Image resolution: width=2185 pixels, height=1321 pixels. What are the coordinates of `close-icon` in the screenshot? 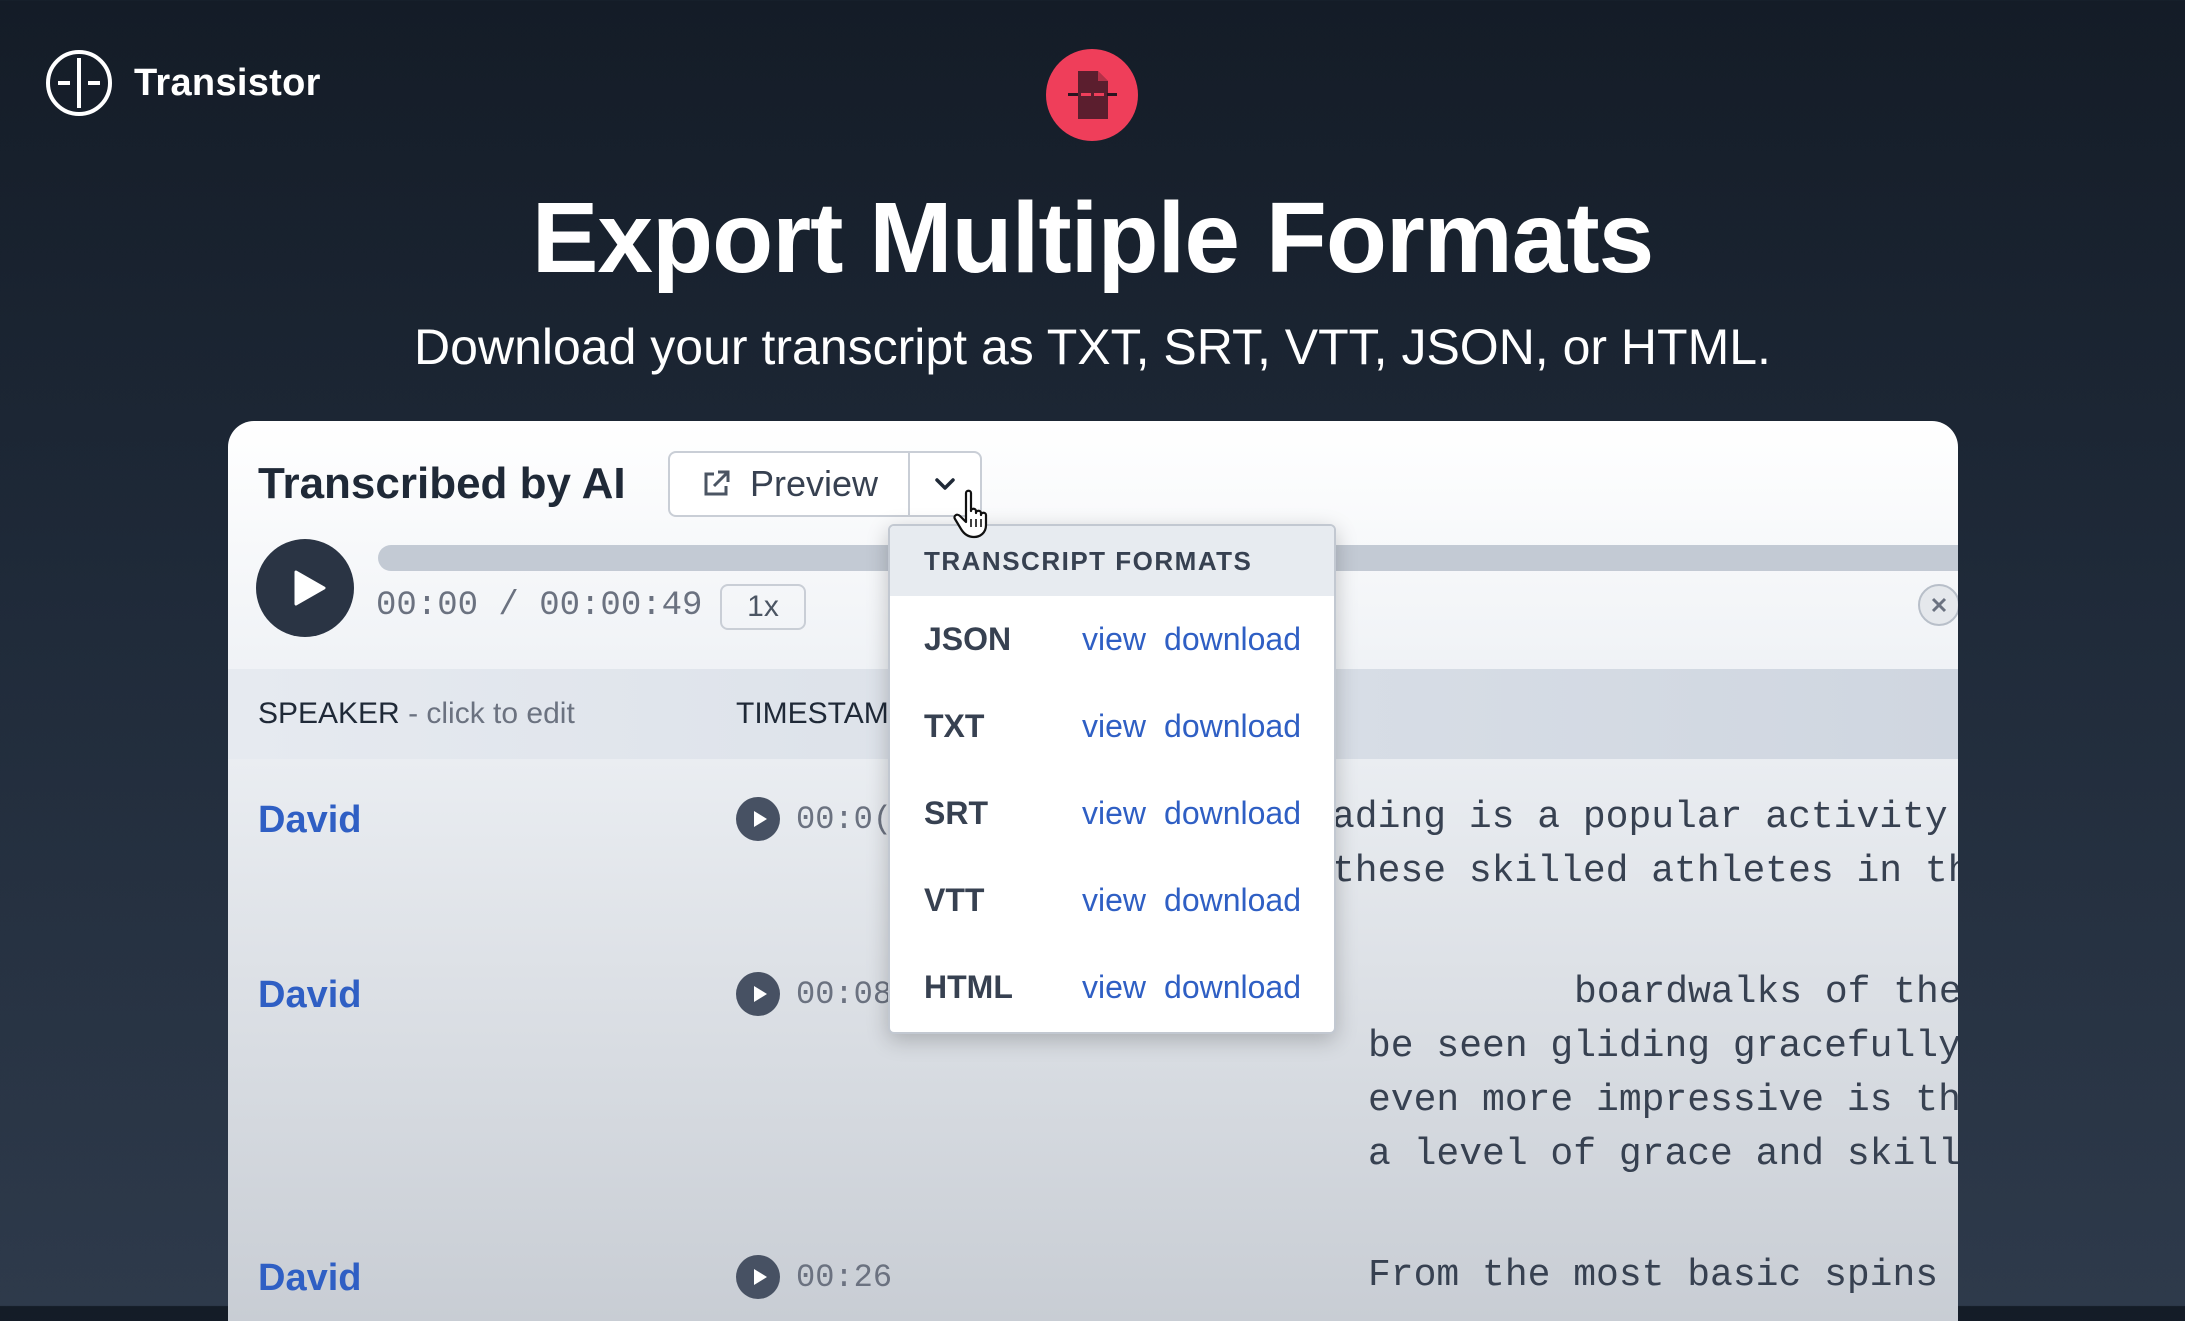 It's located at (1939, 605).